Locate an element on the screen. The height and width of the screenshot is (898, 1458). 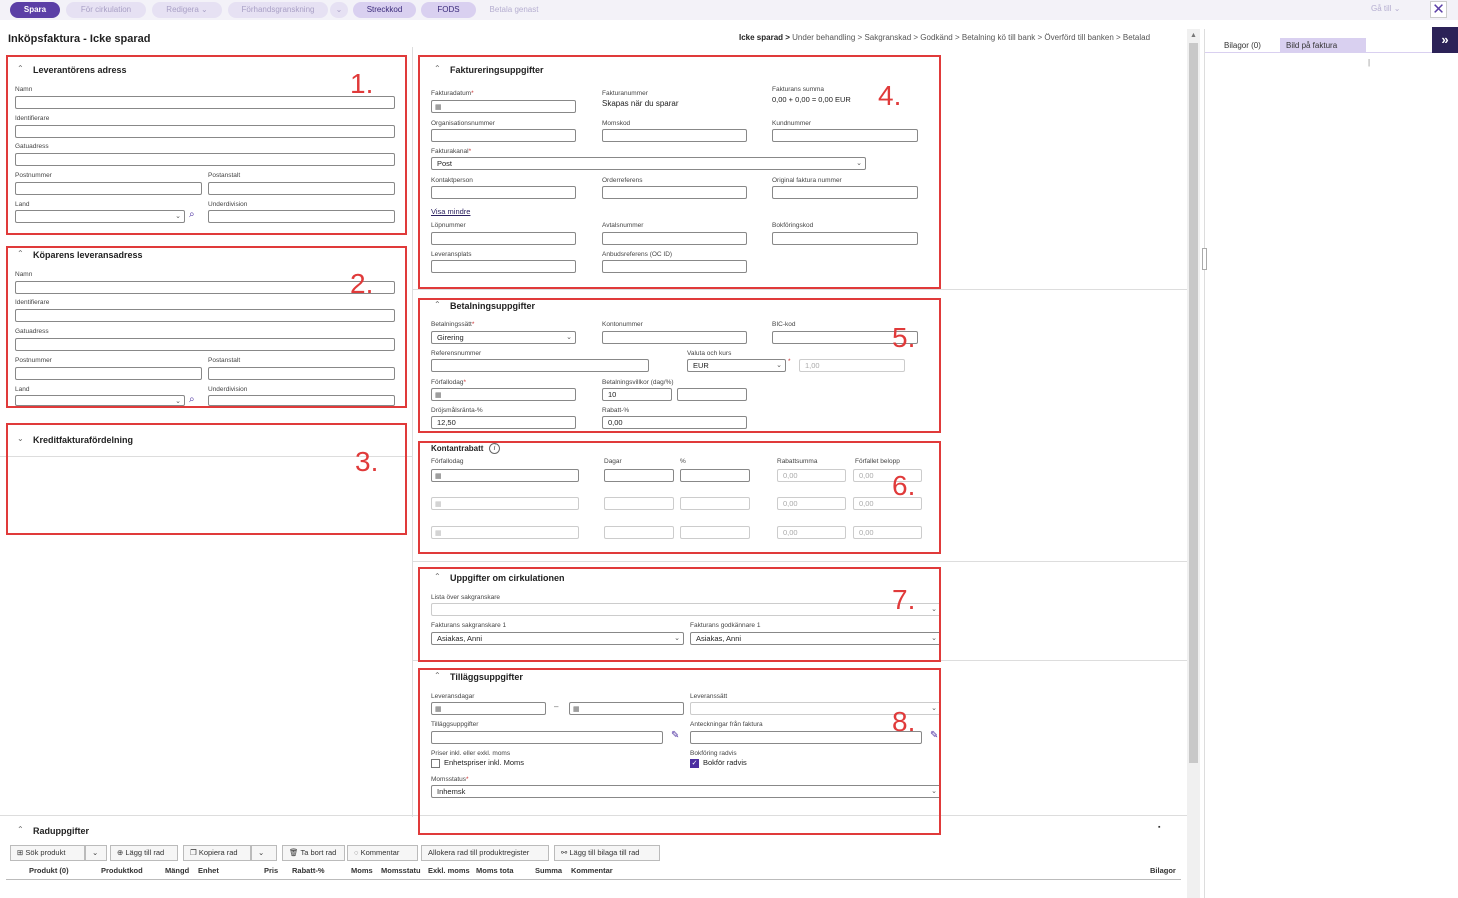
for-circulation-button: För cirkulation is located at coordinates (106, 10).